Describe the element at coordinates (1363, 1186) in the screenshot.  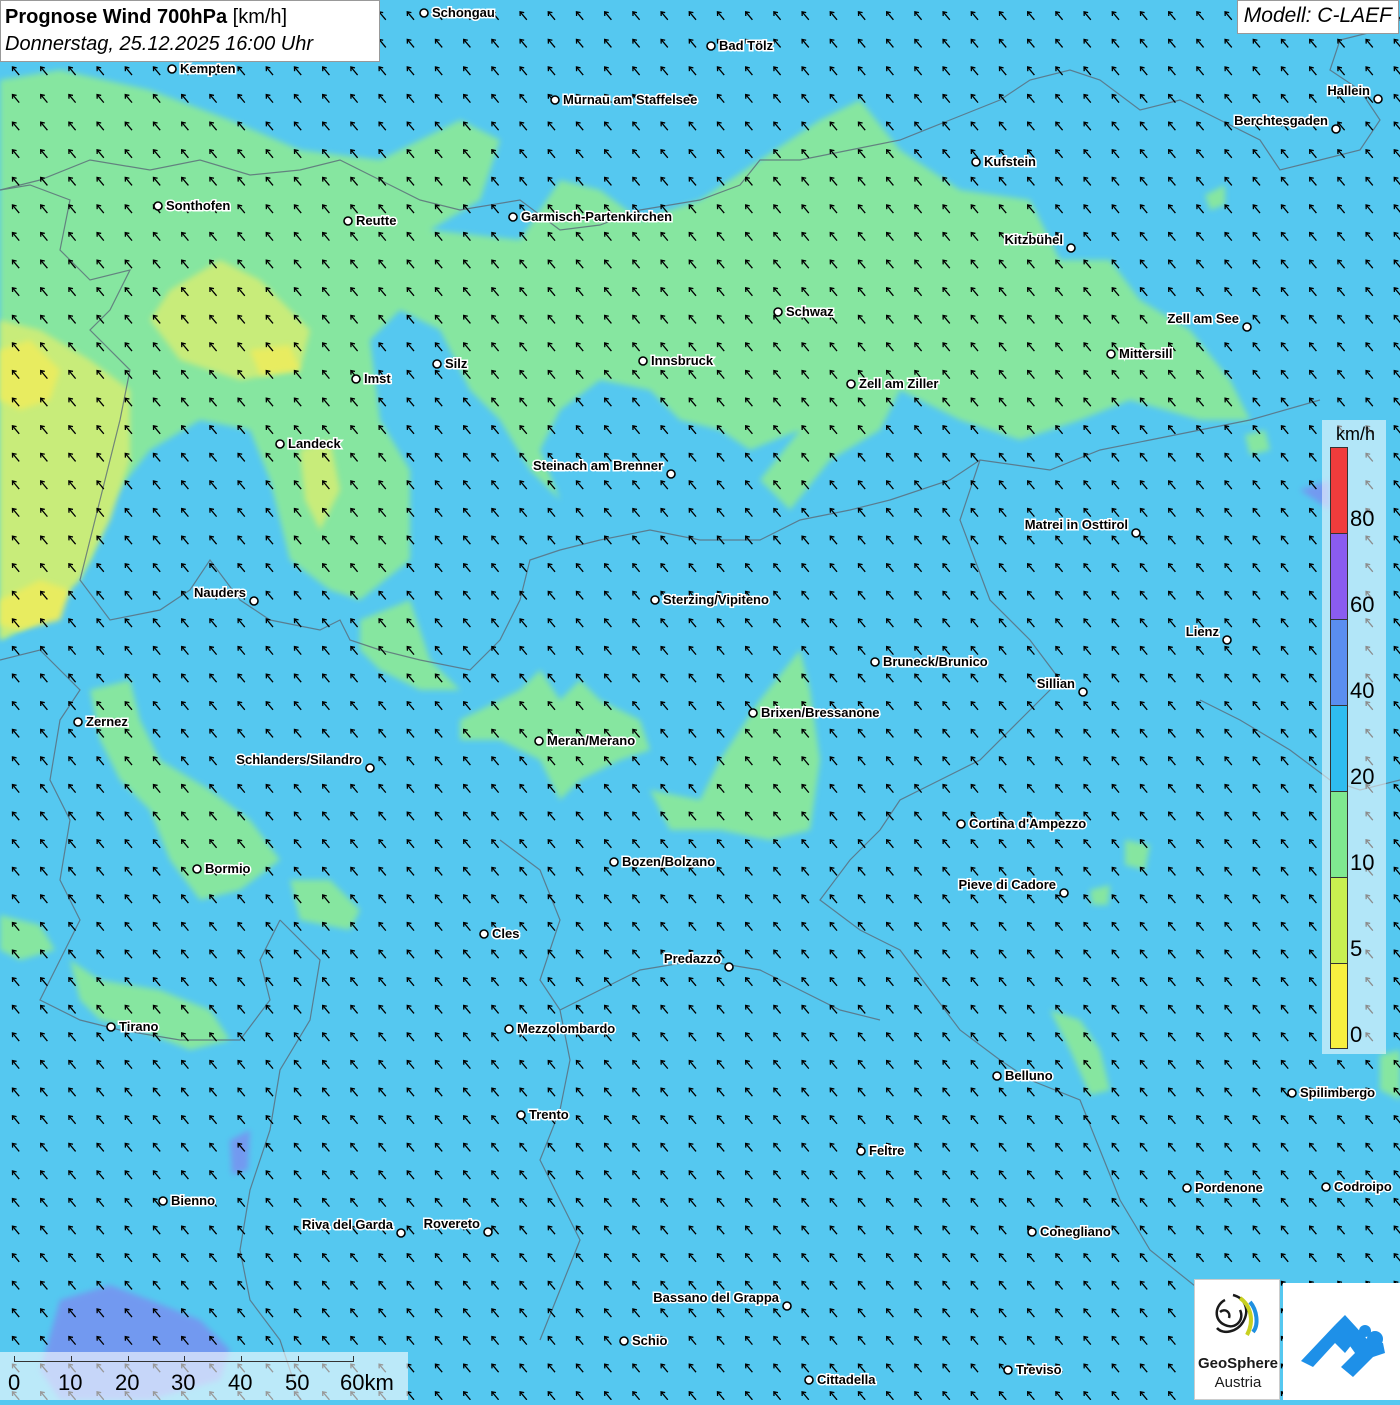
I see `city-label: Codroipo` at that location.